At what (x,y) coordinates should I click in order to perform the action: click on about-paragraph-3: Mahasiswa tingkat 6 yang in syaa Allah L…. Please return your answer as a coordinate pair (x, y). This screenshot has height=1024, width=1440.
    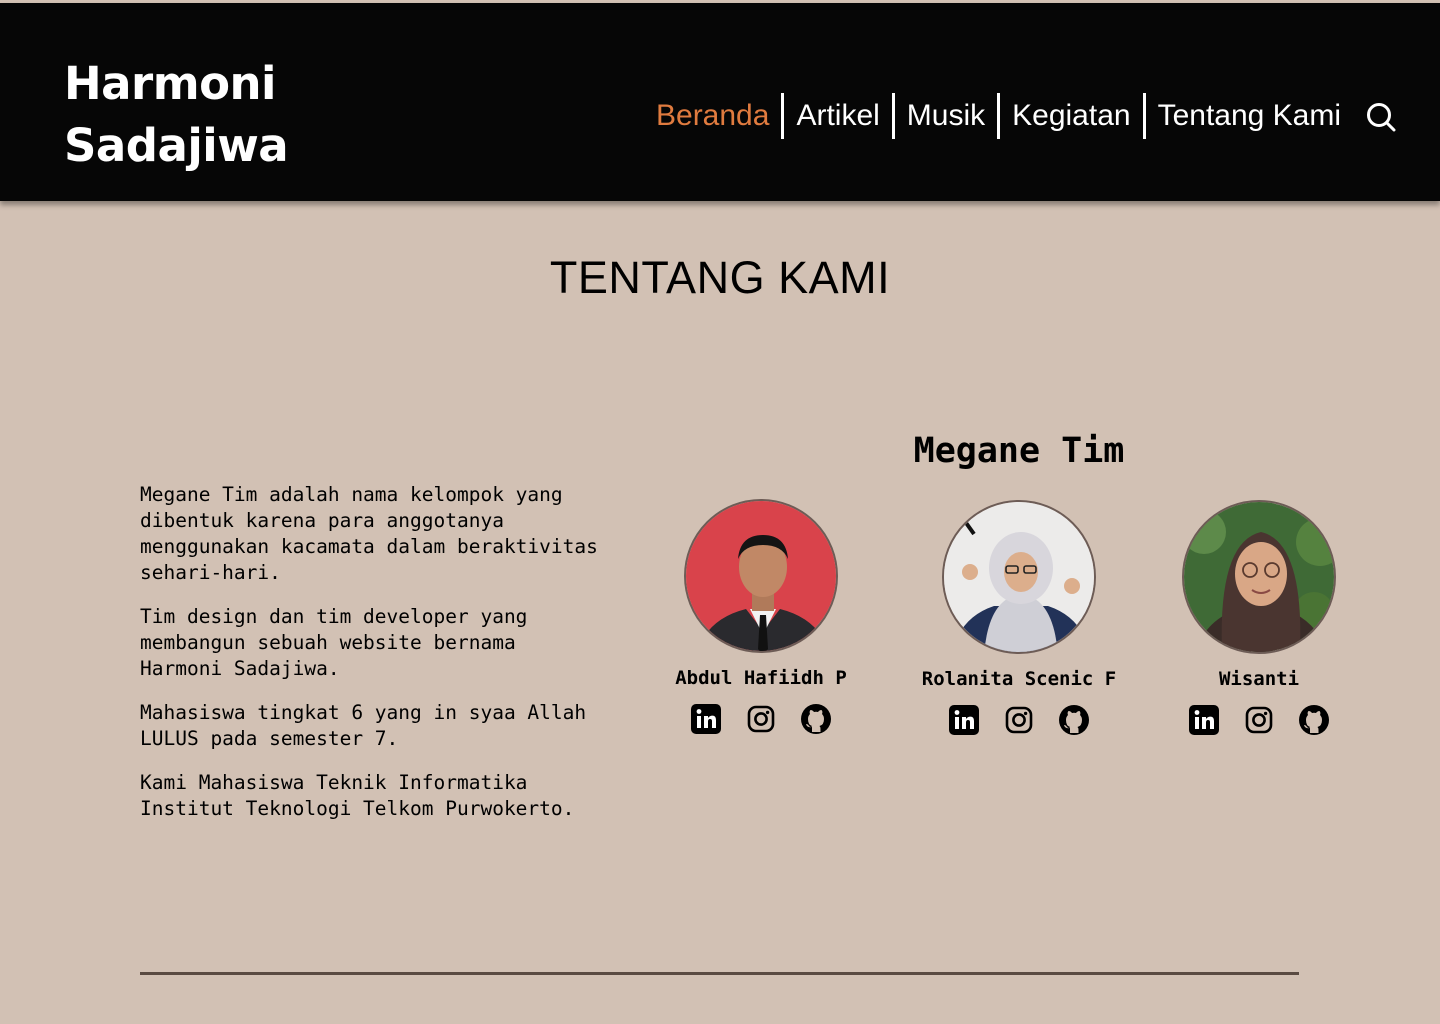
    Looking at the image, I should click on (363, 725).